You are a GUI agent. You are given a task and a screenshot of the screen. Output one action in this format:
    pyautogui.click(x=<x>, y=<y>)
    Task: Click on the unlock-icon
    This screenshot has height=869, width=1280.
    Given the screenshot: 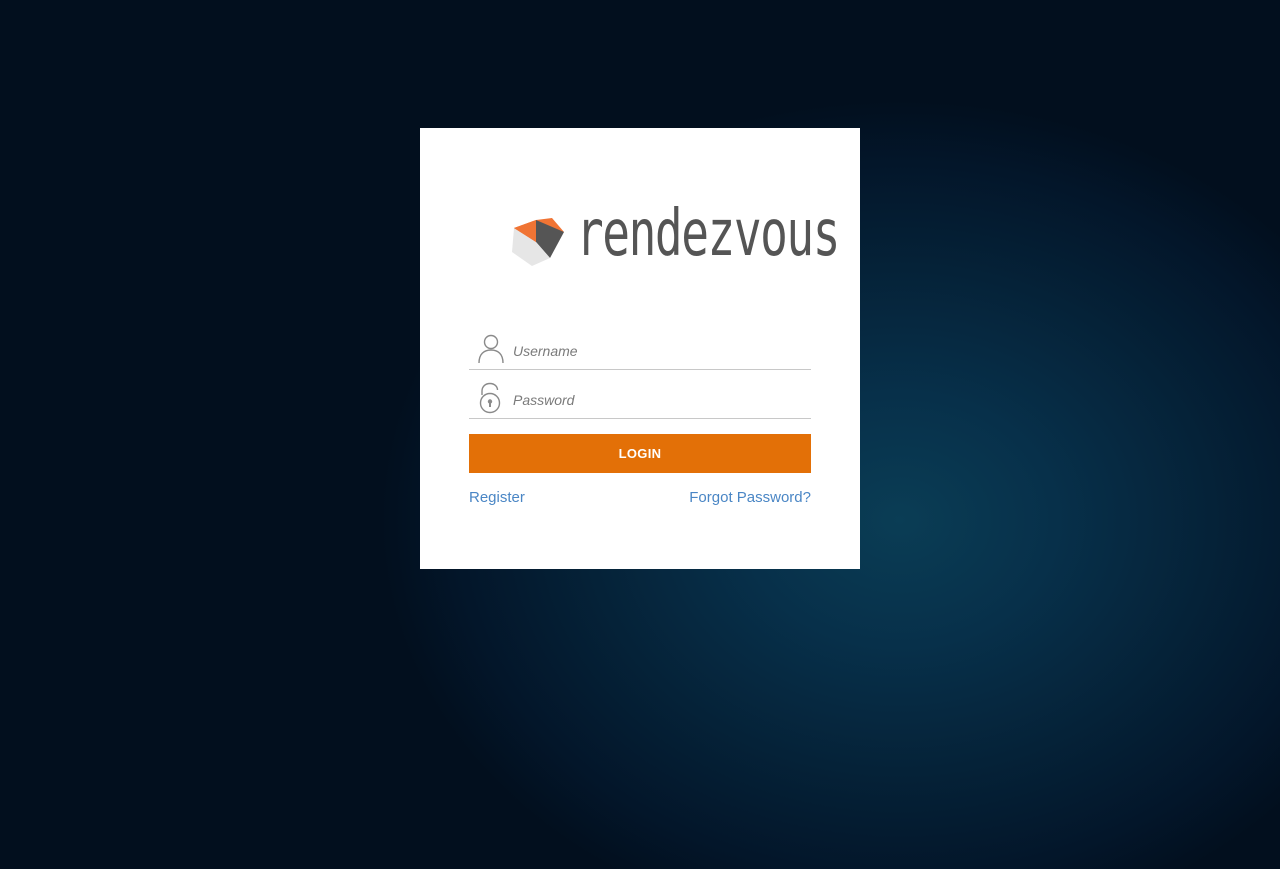 What is the action you would take?
    pyautogui.click(x=490, y=398)
    